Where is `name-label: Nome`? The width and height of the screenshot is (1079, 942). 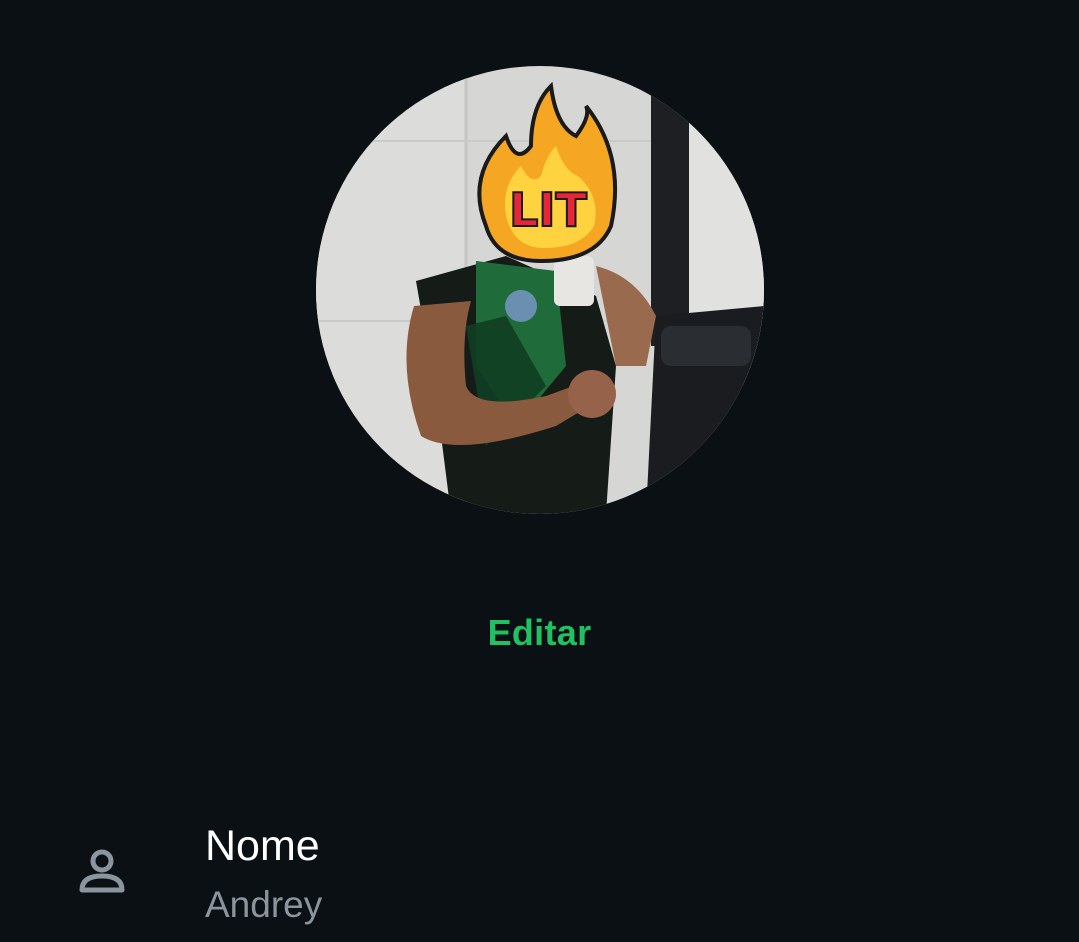
name-label: Nome is located at coordinates (262, 846).